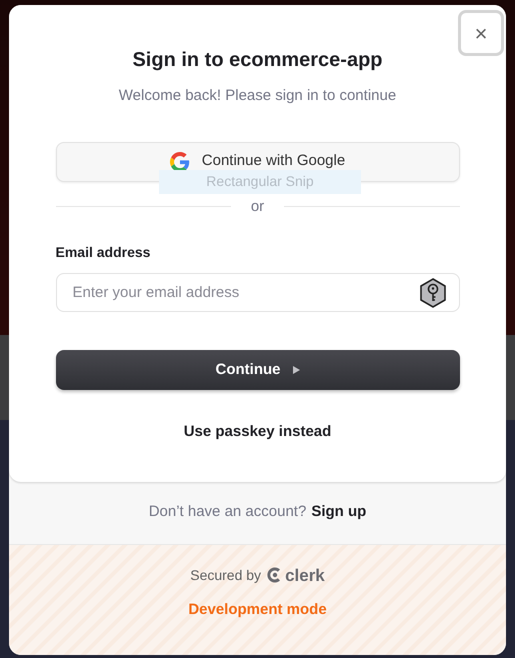  What do you see at coordinates (258, 370) in the screenshot?
I see `continue-button: Continue` at bounding box center [258, 370].